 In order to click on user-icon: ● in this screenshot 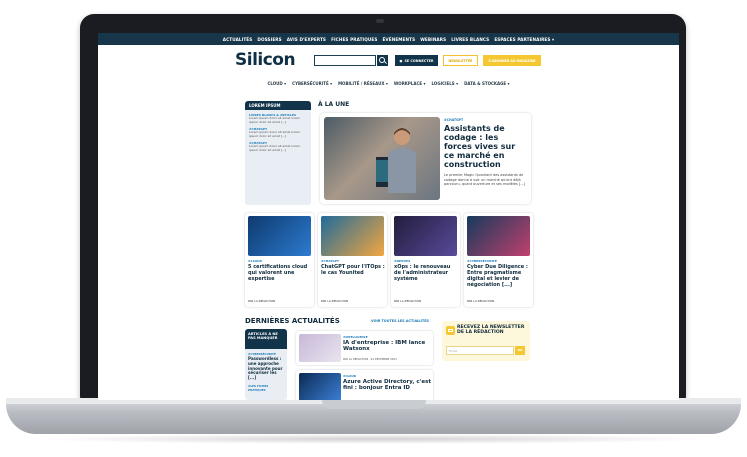, I will do `click(401, 60)`.